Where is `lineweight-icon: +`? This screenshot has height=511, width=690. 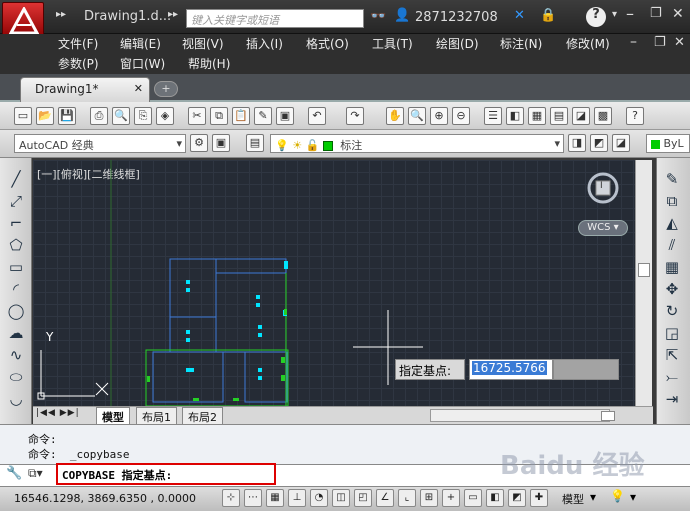
lineweight-icon: + is located at coordinates (451, 498).